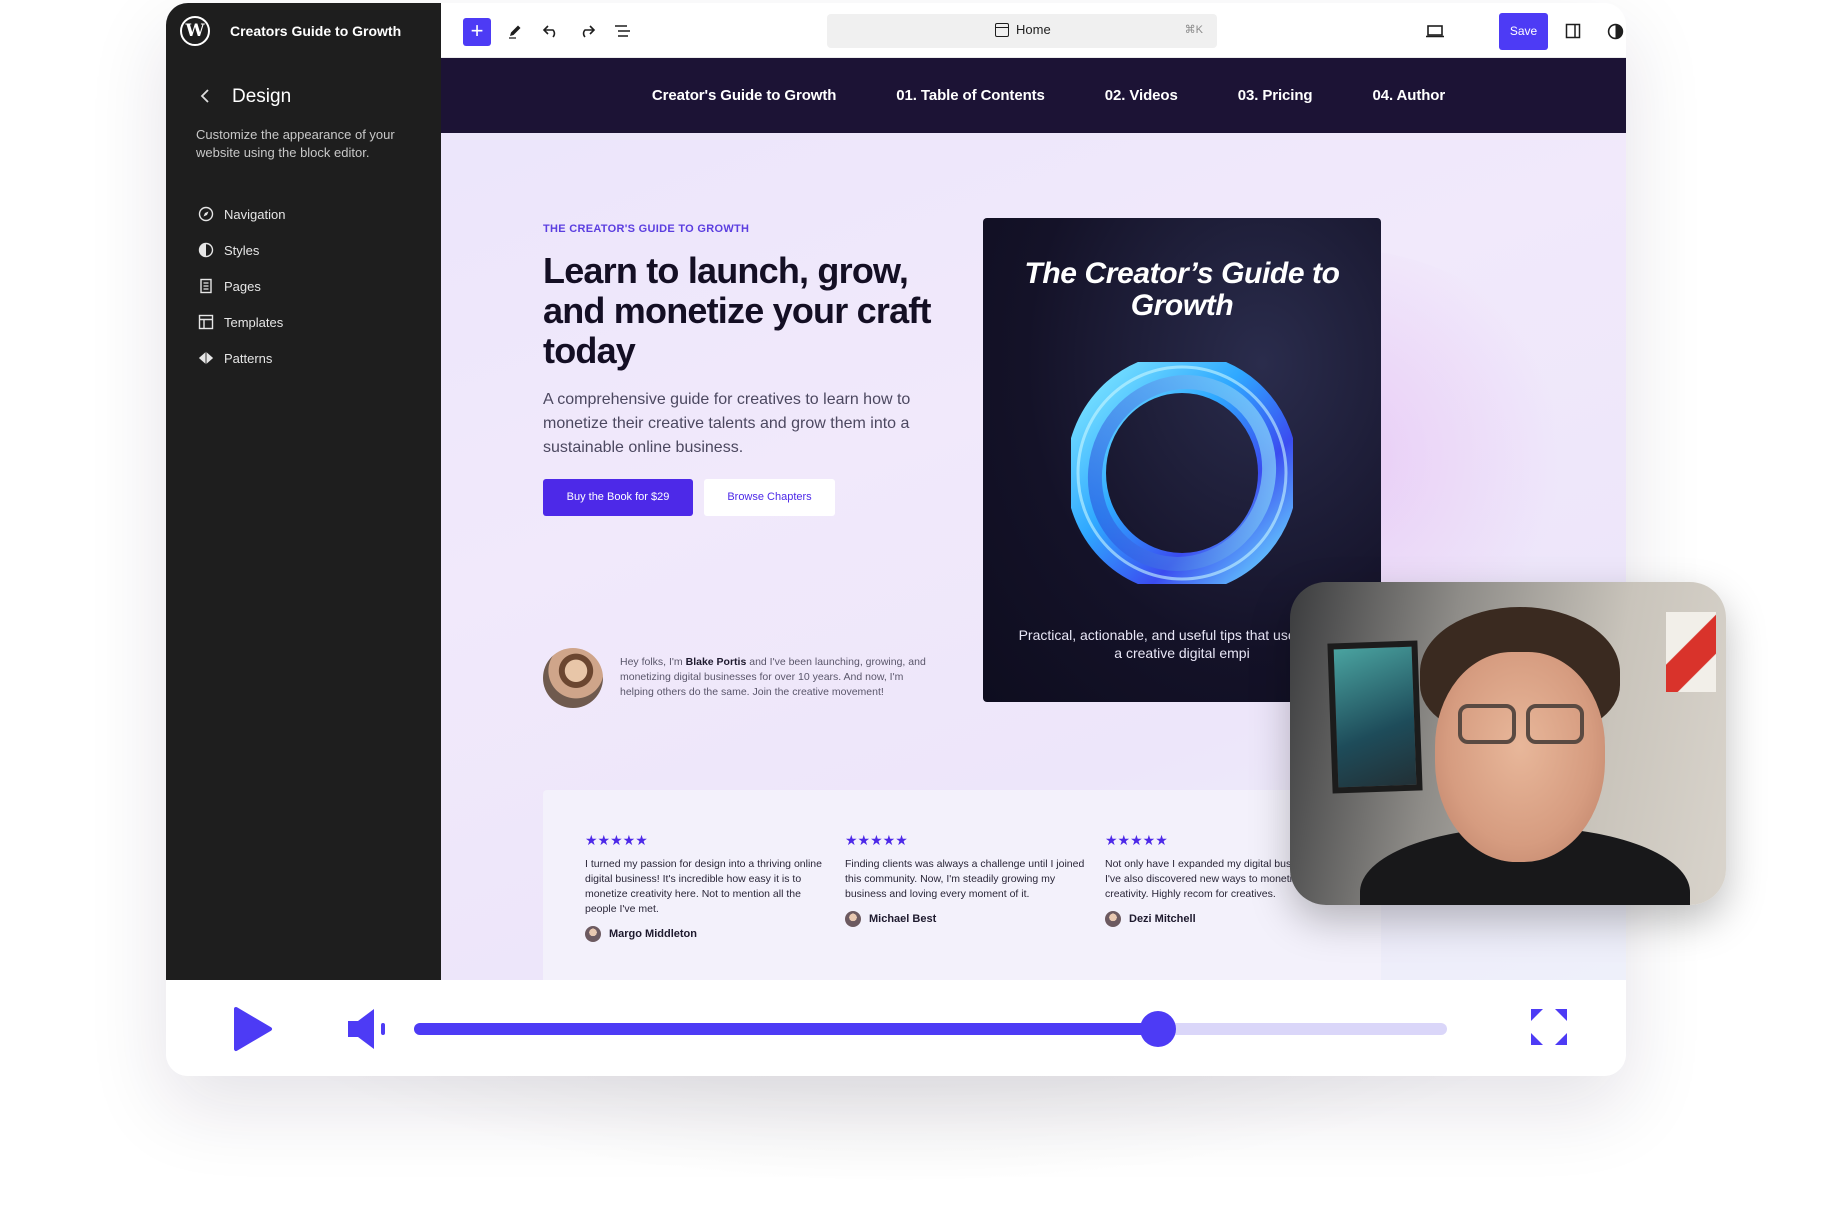  I want to click on progress-handle, so click(1157, 1029).